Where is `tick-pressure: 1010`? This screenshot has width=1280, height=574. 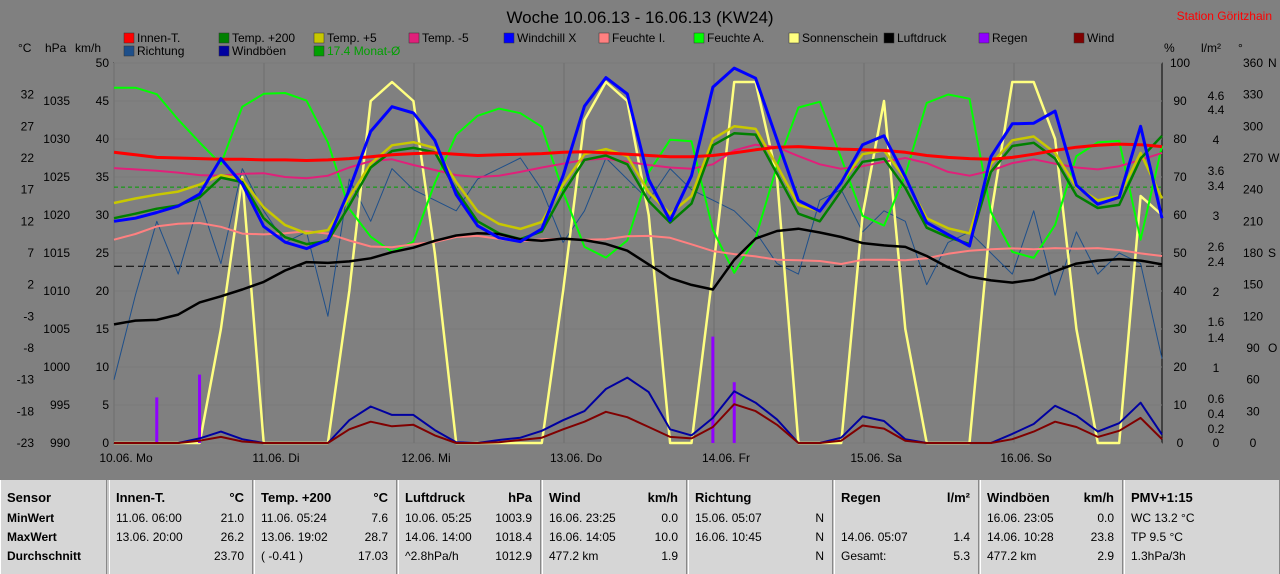 tick-pressure: 1010 is located at coordinates (56, 291).